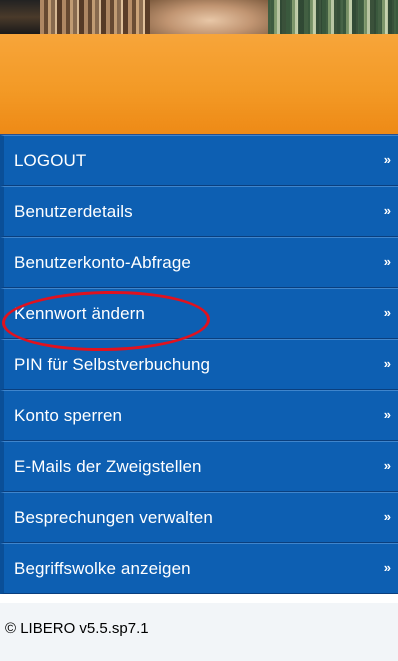 The height and width of the screenshot is (661, 398). I want to click on menu-item-benutzerdetails: Benutzerdetails », so click(199, 211).